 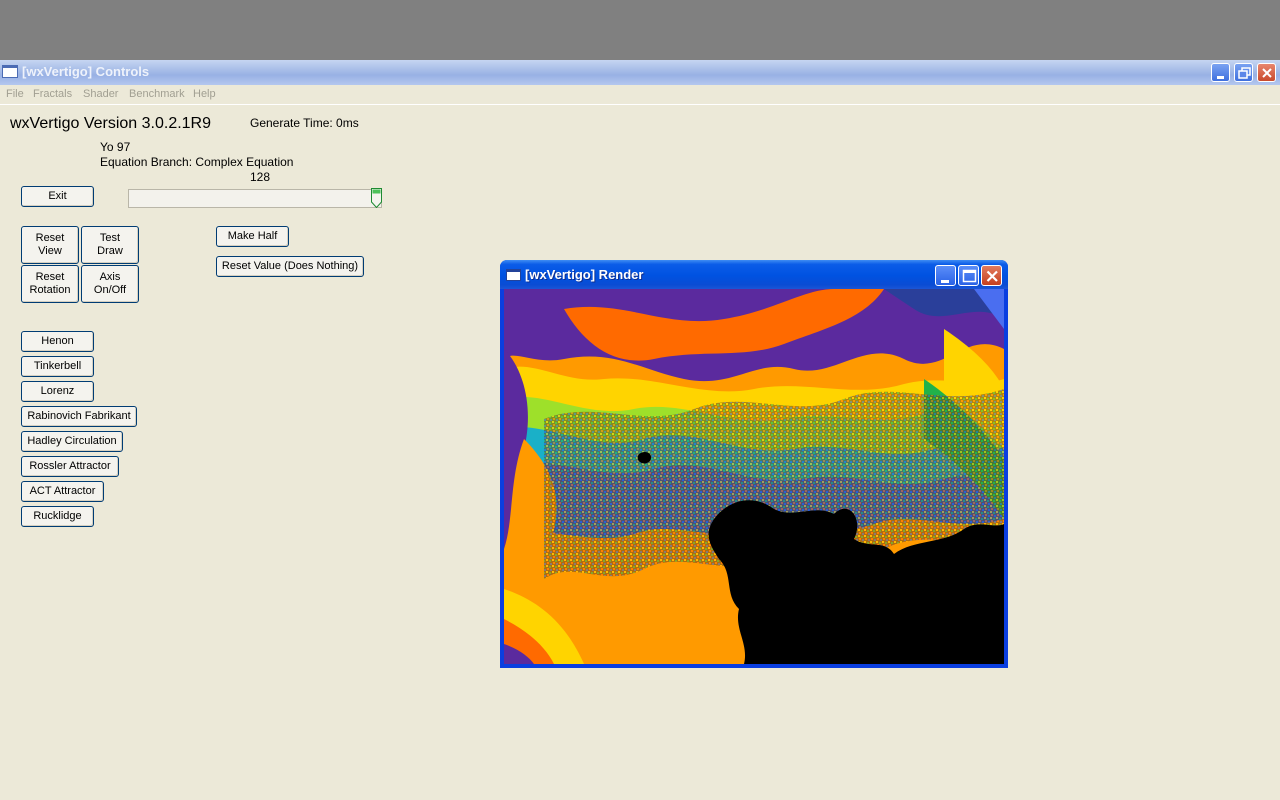 What do you see at coordinates (260, 177) in the screenshot?
I see `slider-value-label: 128` at bounding box center [260, 177].